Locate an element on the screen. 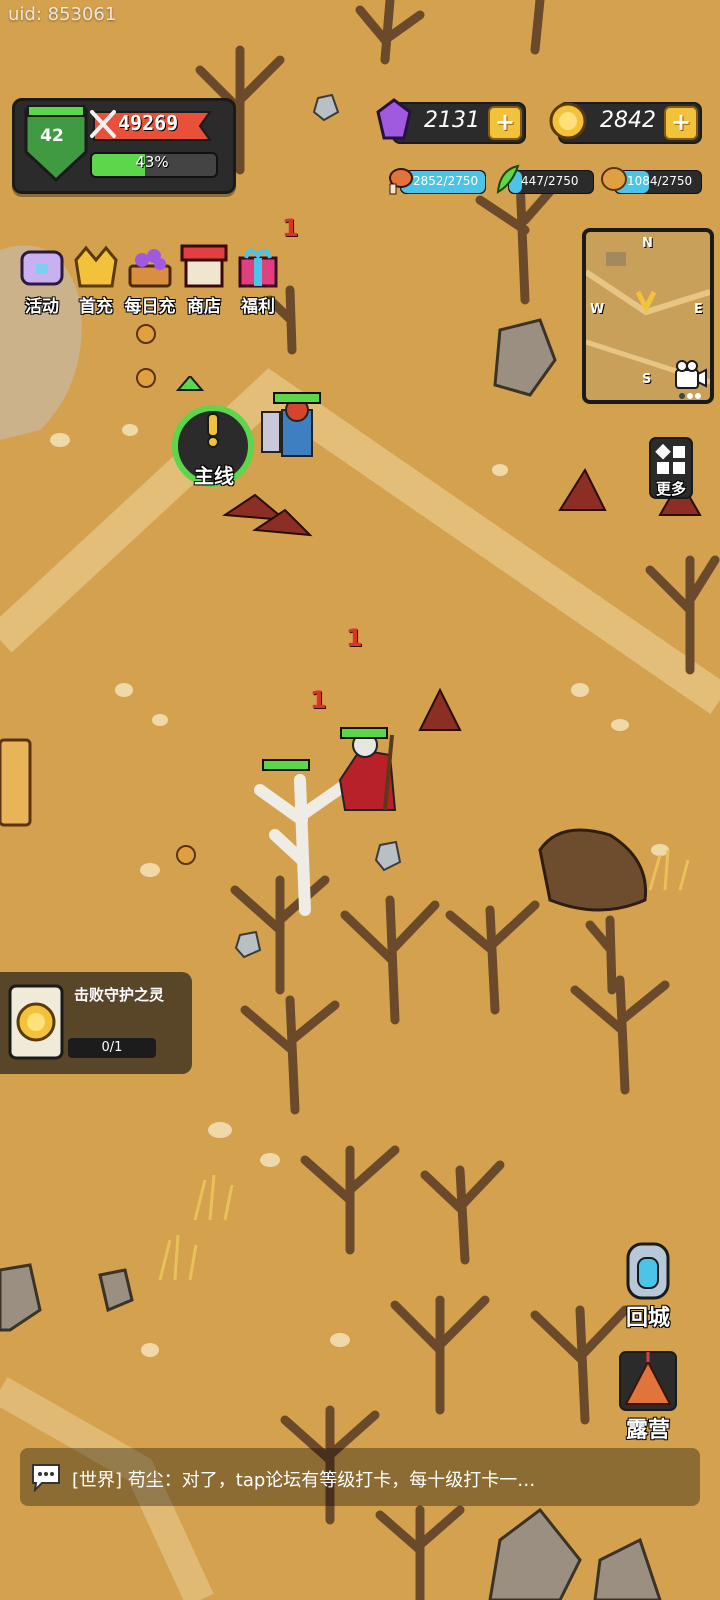  more-label: 更多 is located at coordinates (670, 489).